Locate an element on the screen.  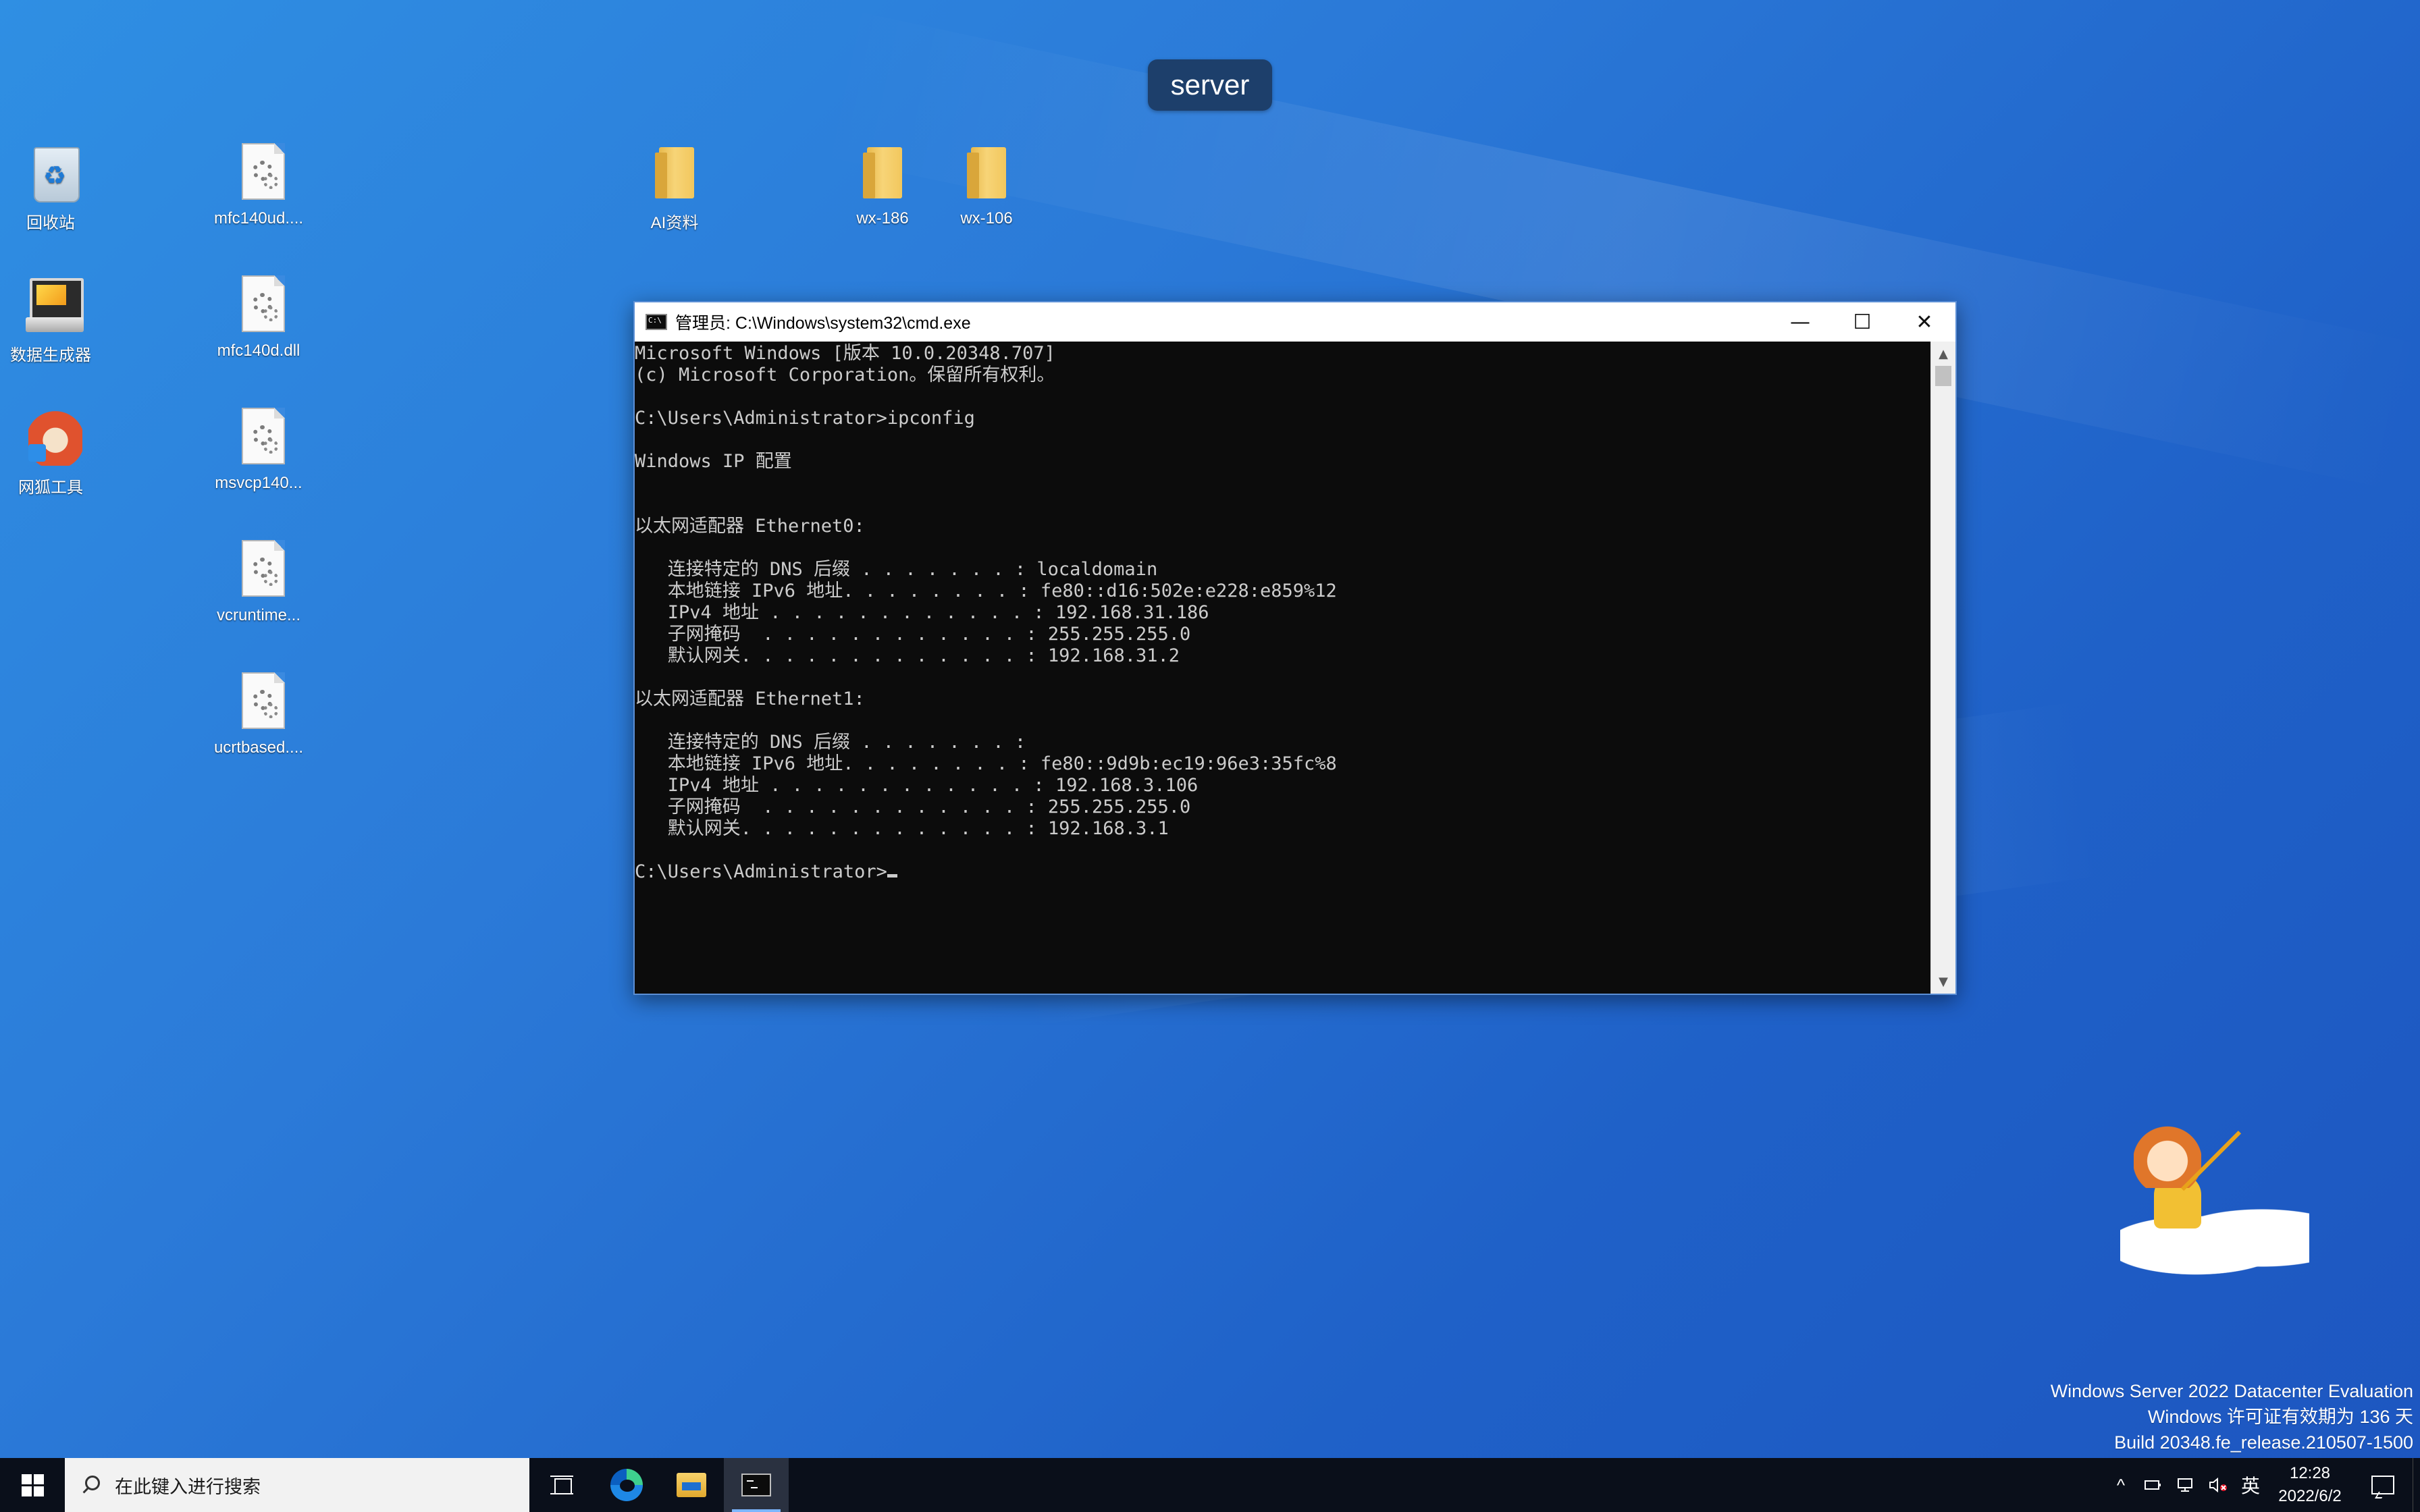
command-prompt-icon is located at coordinates (756, 1485).